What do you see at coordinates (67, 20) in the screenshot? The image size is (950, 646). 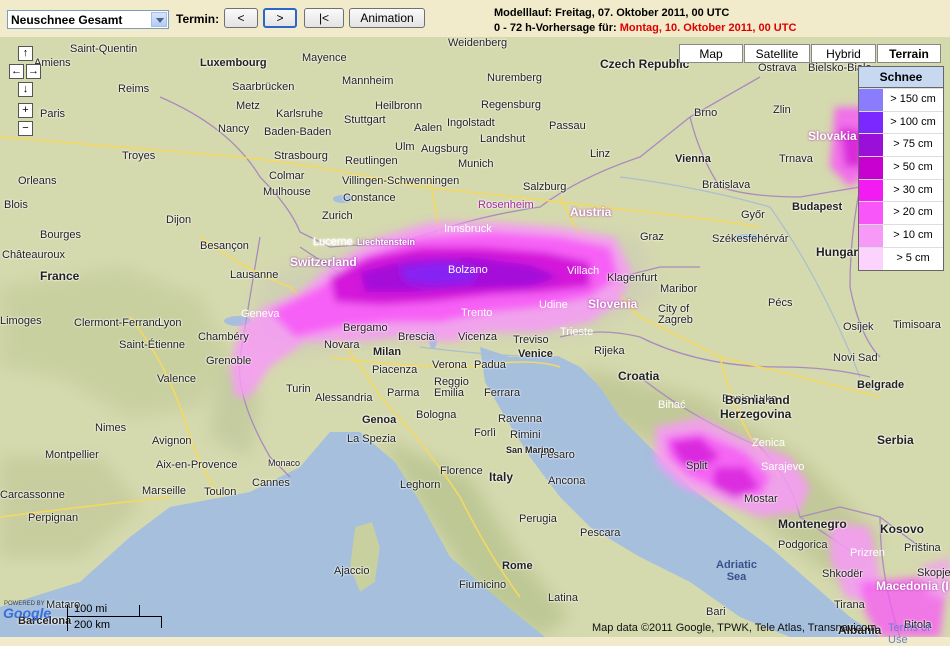 I see `product-select-value: Neuschnee Gesamt` at bounding box center [67, 20].